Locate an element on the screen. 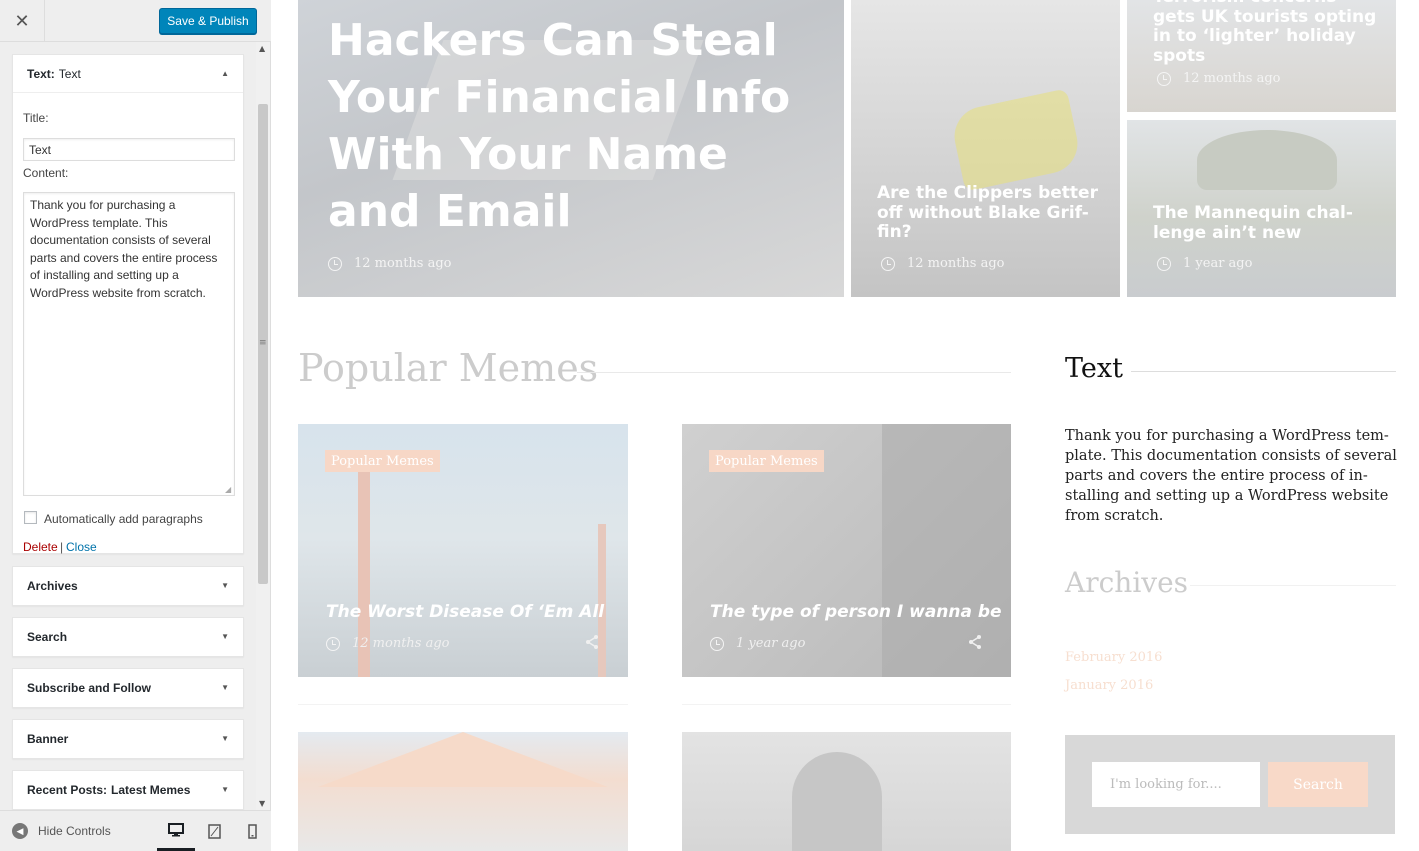 This screenshot has width=1419, height=851. archive-link: January 2016 is located at coordinates (1109, 685).